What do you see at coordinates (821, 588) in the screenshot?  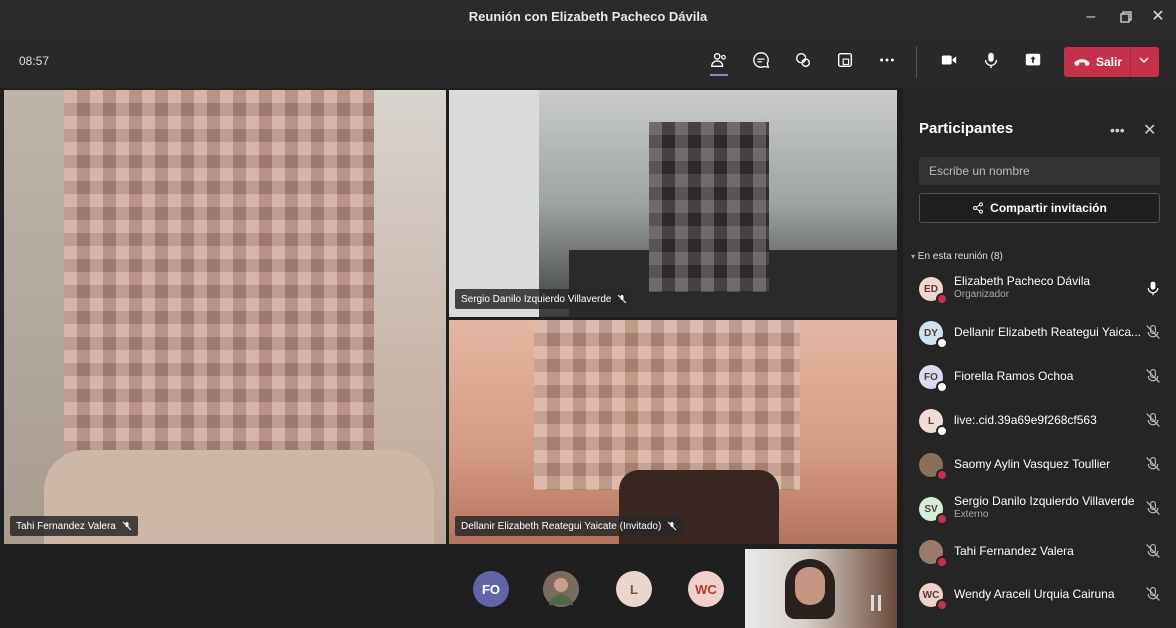 I see `self-video-preview` at bounding box center [821, 588].